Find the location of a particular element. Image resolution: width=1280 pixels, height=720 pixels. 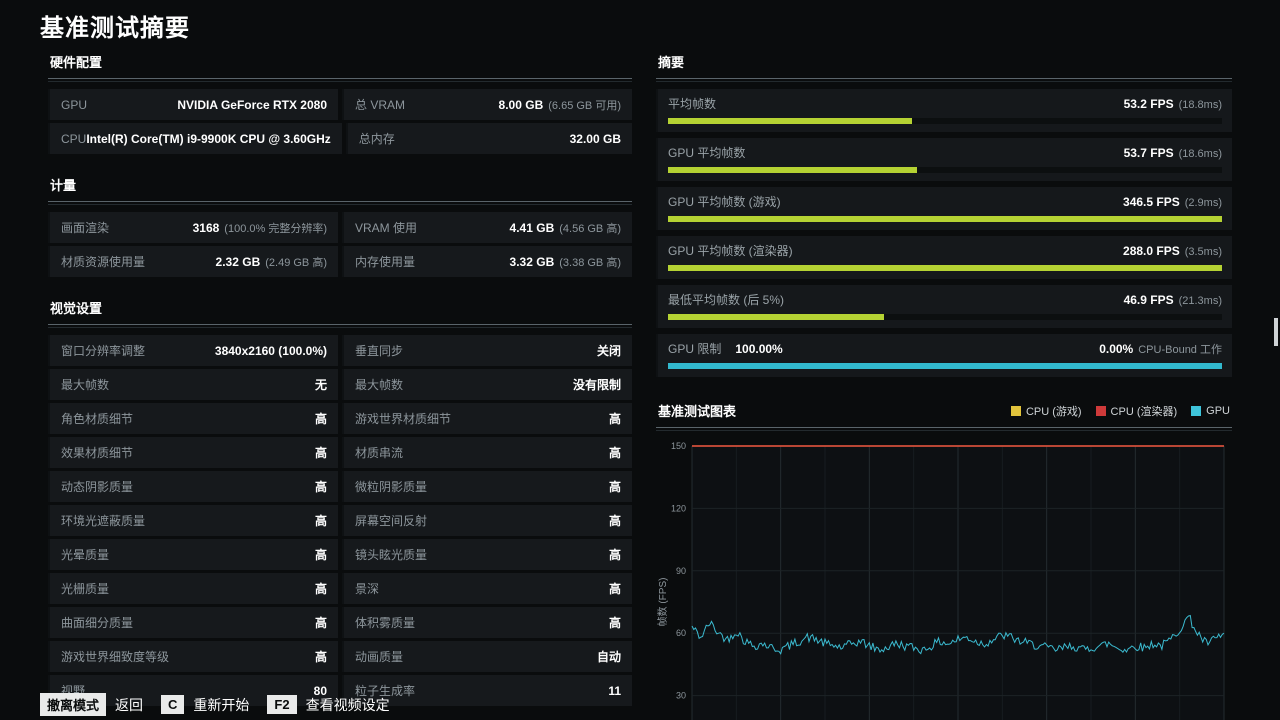

visual_settings-row: 曲面细分质量 高 体积雾质量 高 is located at coordinates (340, 622).